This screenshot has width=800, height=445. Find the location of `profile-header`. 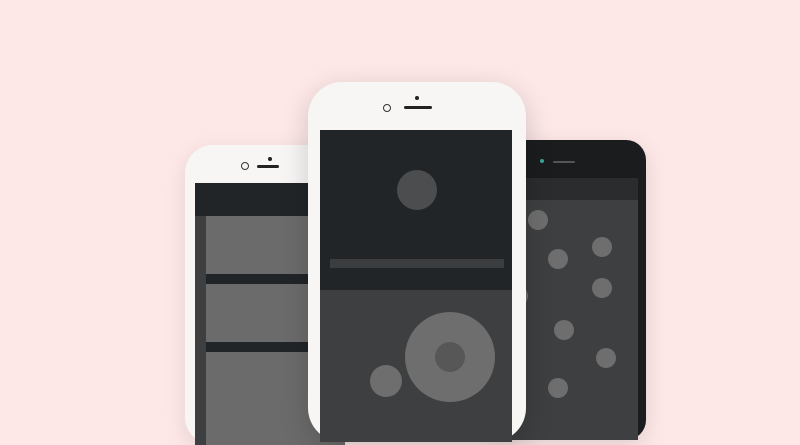

profile-header is located at coordinates (416, 210).